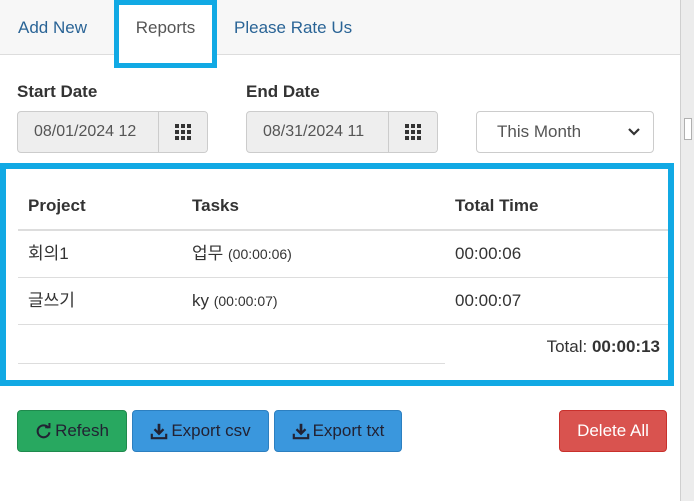  I want to click on date-range-select: This Month, so click(565, 132).